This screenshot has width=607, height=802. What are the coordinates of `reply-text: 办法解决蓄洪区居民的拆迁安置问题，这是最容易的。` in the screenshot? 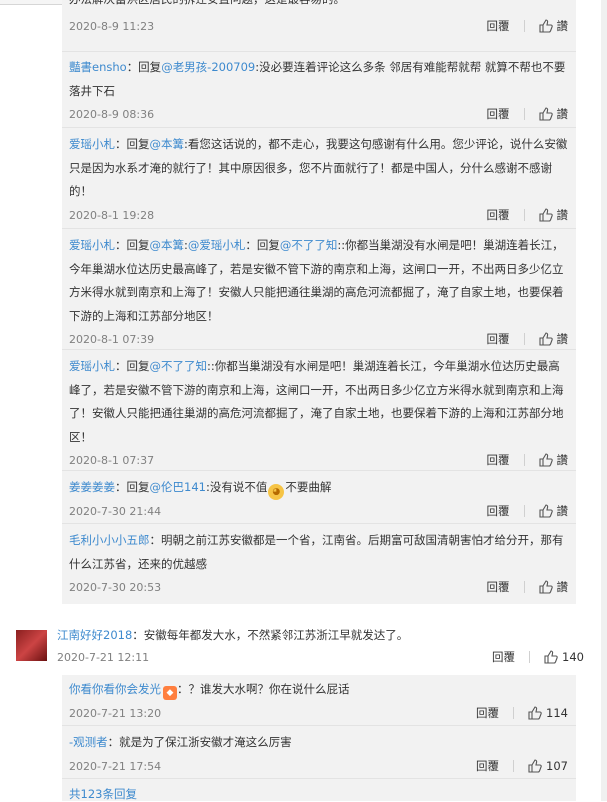 It's located at (318, 6).